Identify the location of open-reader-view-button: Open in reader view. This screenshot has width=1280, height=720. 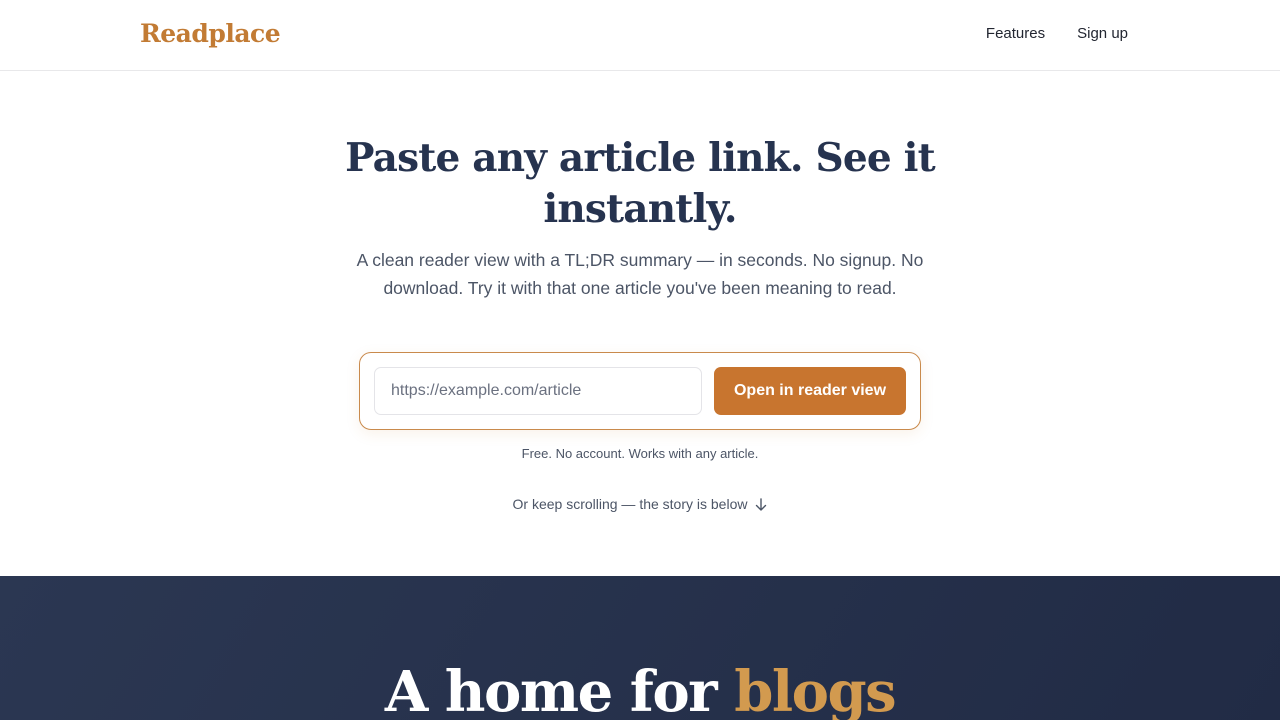
(810, 391).